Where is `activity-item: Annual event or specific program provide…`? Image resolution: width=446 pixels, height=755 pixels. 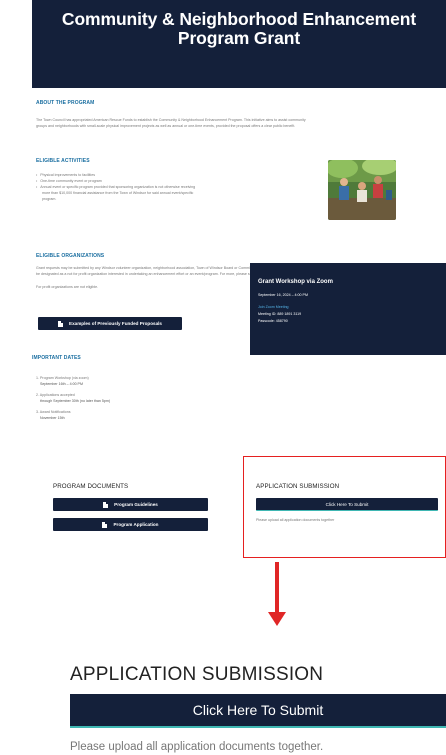 activity-item: Annual event or specific program provide… is located at coordinates (181, 187).